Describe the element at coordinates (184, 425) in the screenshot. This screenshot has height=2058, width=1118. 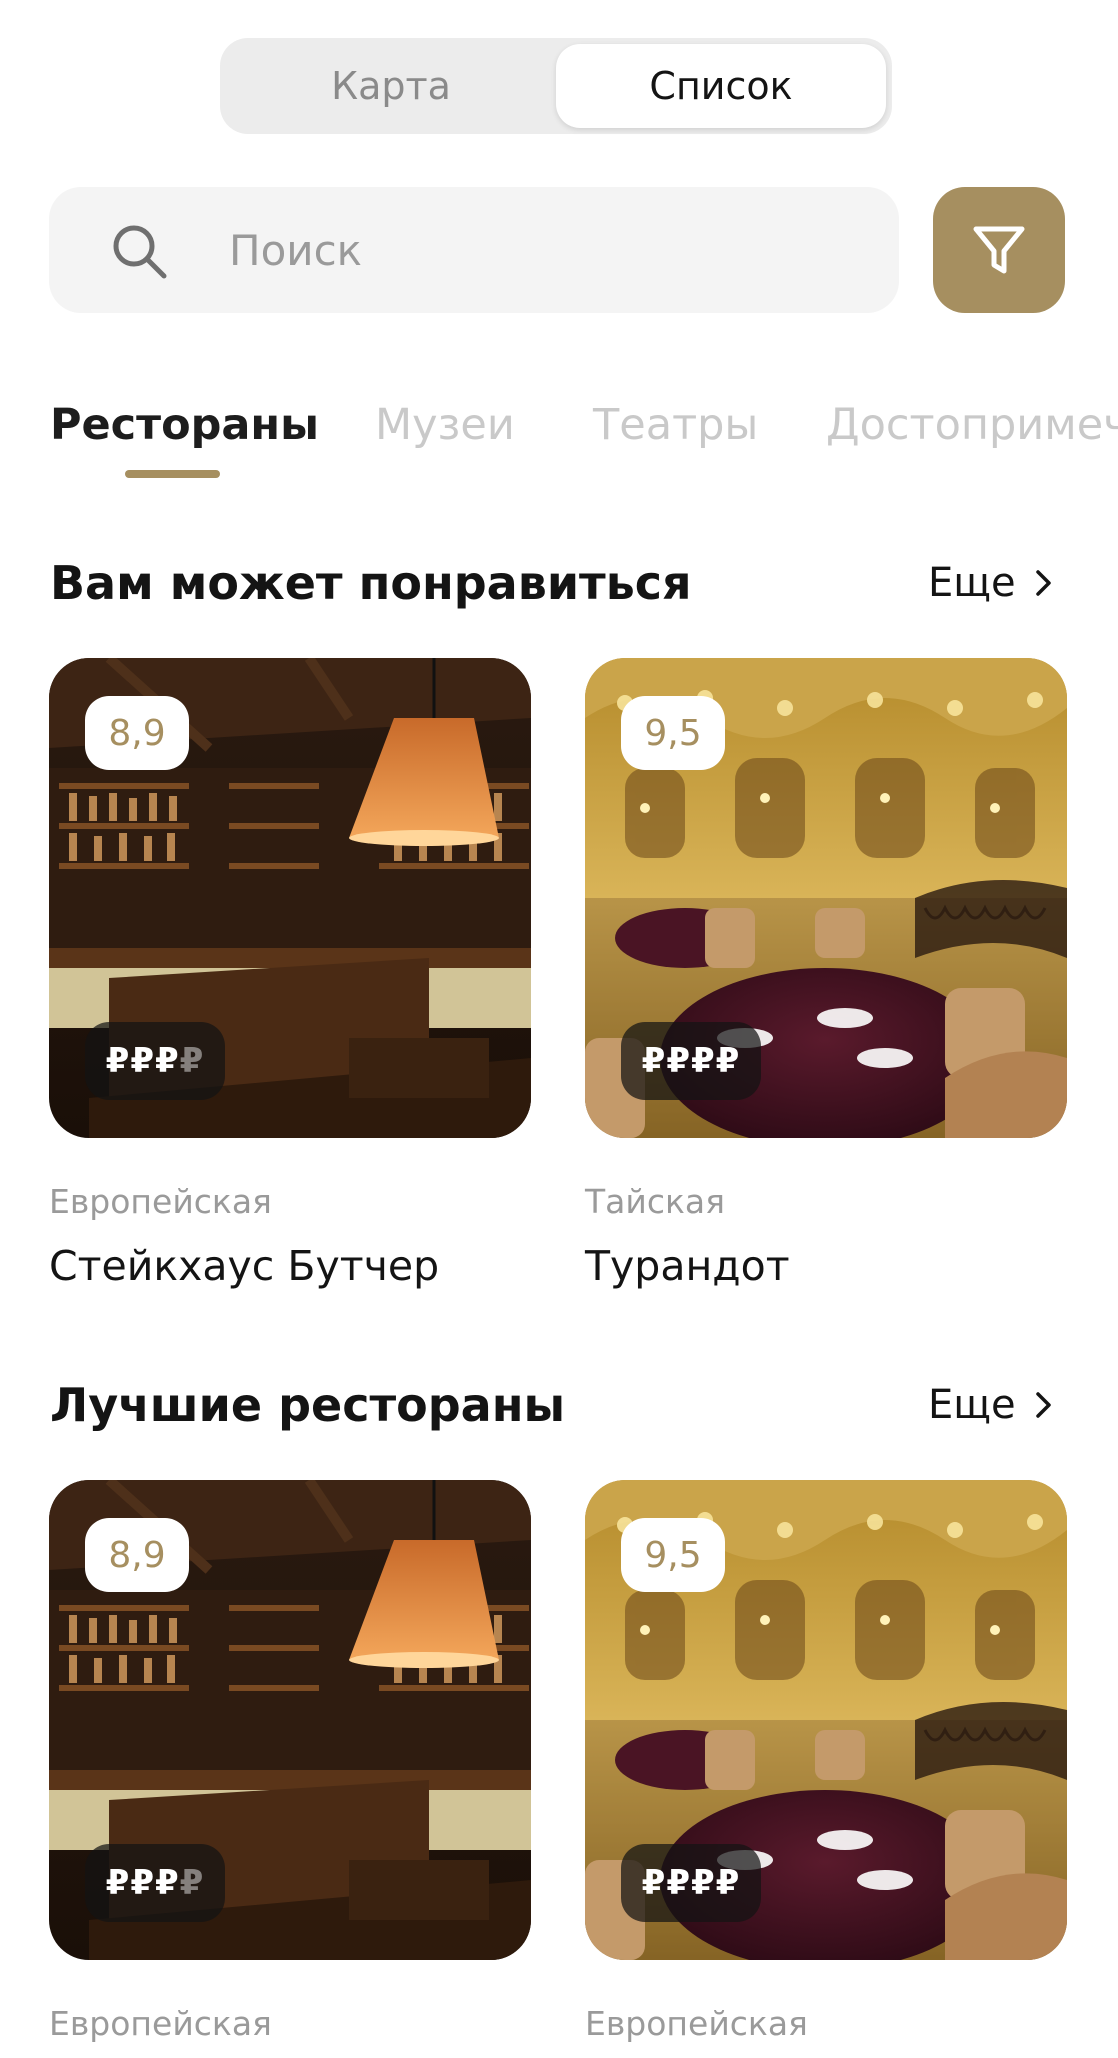
I see `tab-restaurants: Рестораны` at that location.